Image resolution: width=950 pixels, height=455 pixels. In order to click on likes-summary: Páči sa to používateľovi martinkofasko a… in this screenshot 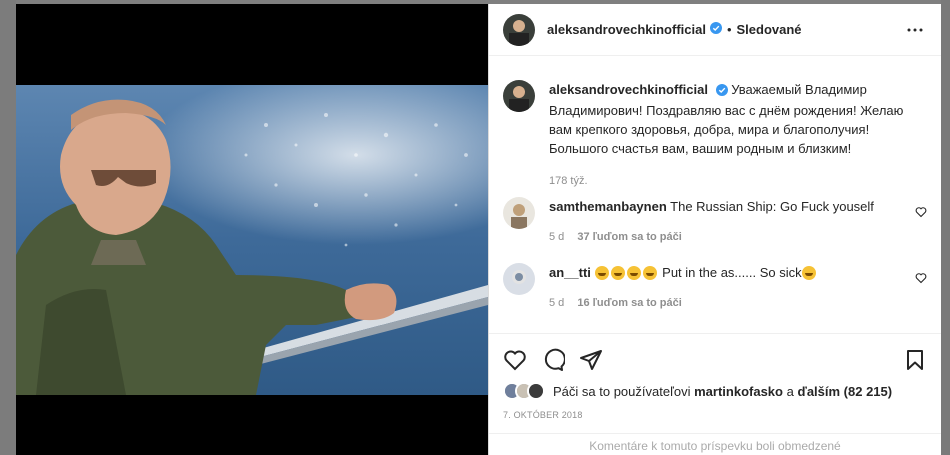, I will do `click(715, 391)`.